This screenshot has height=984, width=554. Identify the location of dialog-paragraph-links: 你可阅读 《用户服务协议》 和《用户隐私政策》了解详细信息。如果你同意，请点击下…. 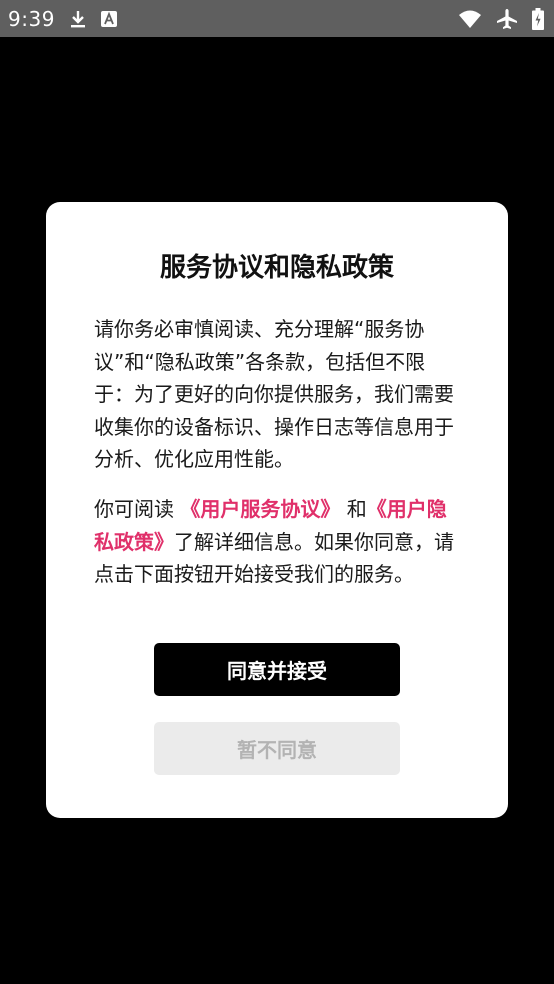
(279, 542).